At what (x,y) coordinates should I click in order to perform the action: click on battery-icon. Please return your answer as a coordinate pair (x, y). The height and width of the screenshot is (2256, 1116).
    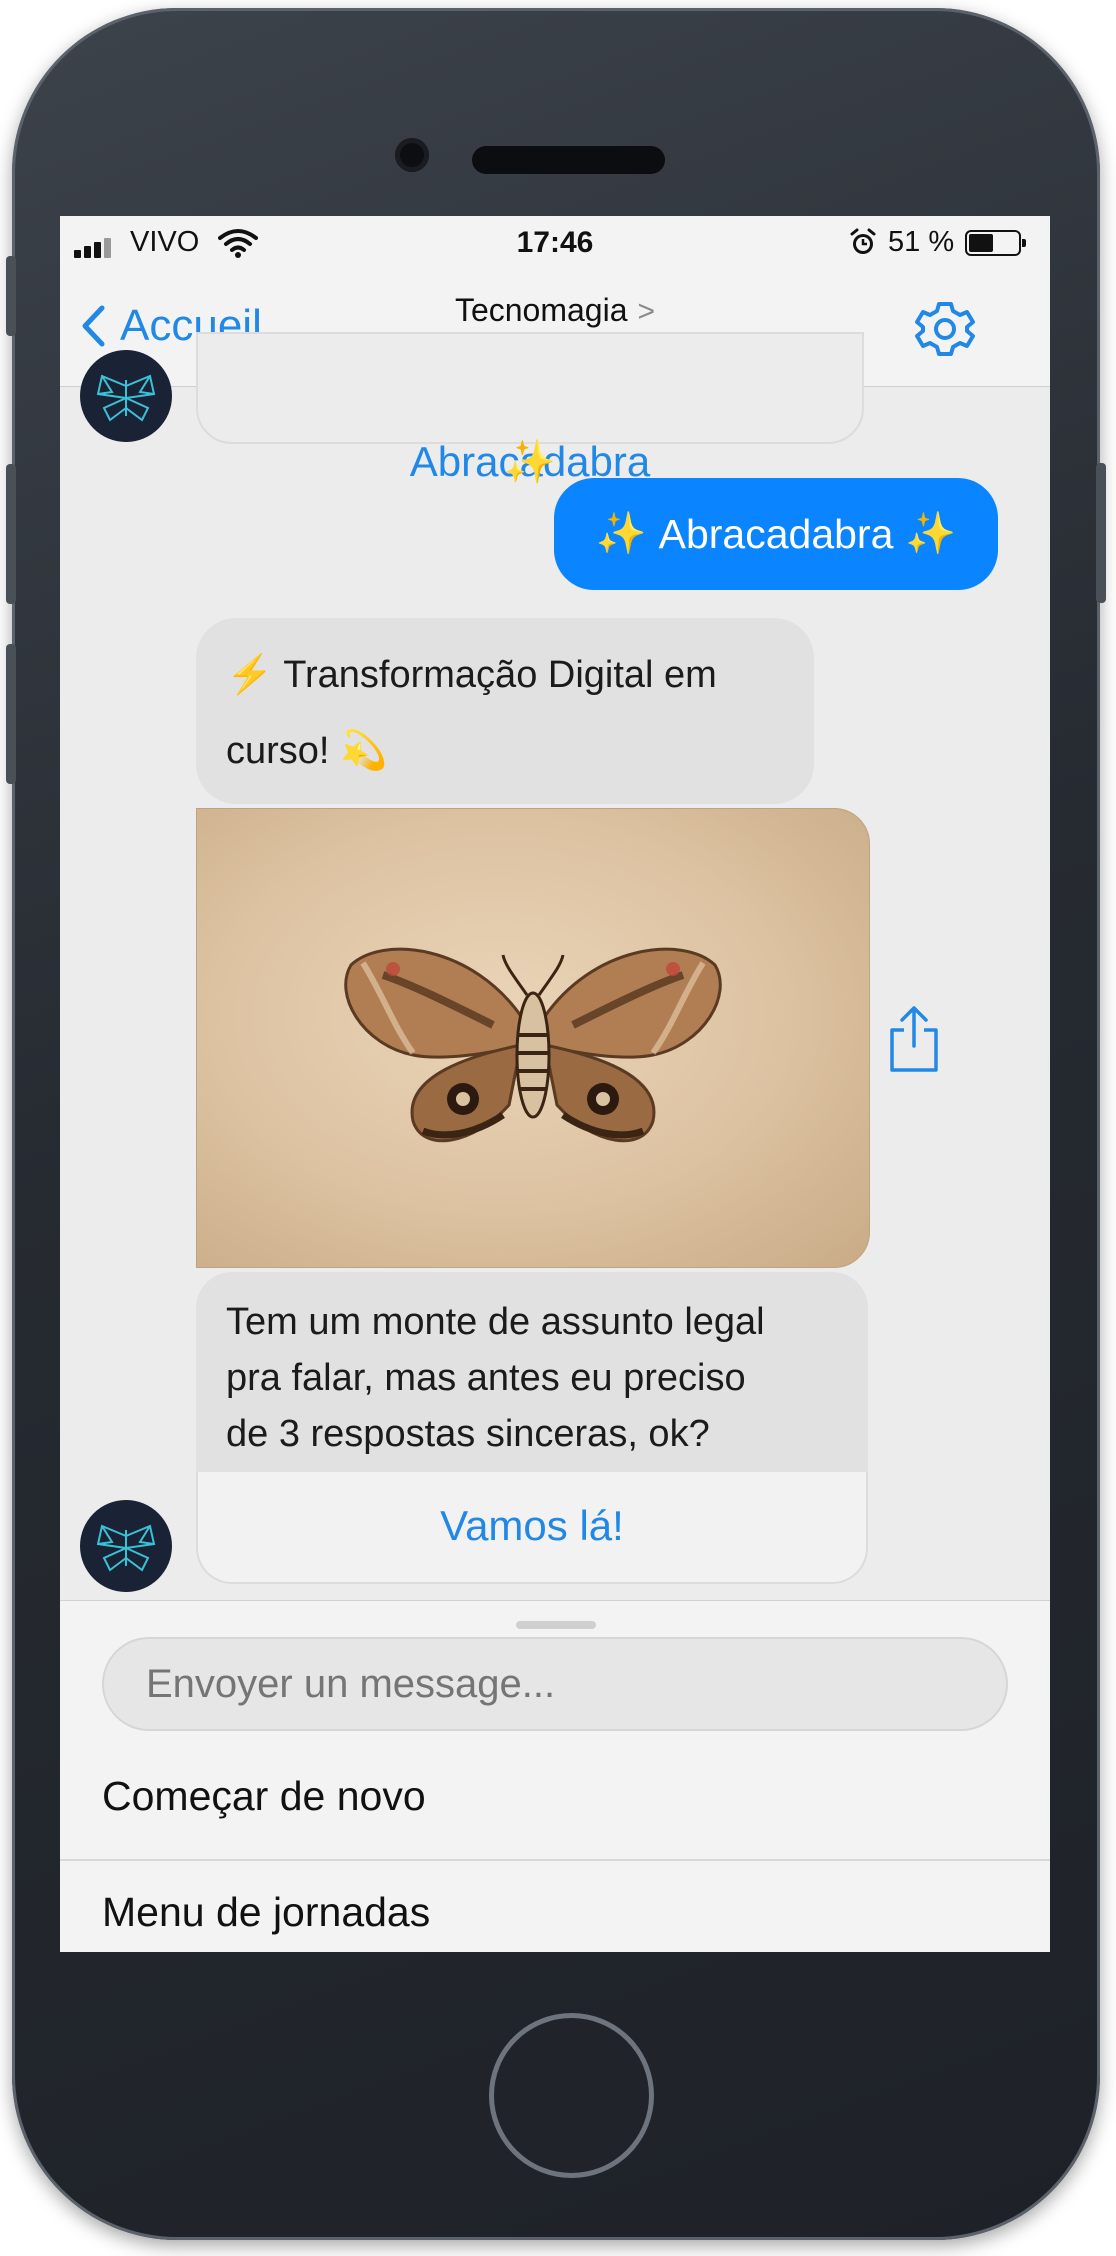
    Looking at the image, I should click on (995, 243).